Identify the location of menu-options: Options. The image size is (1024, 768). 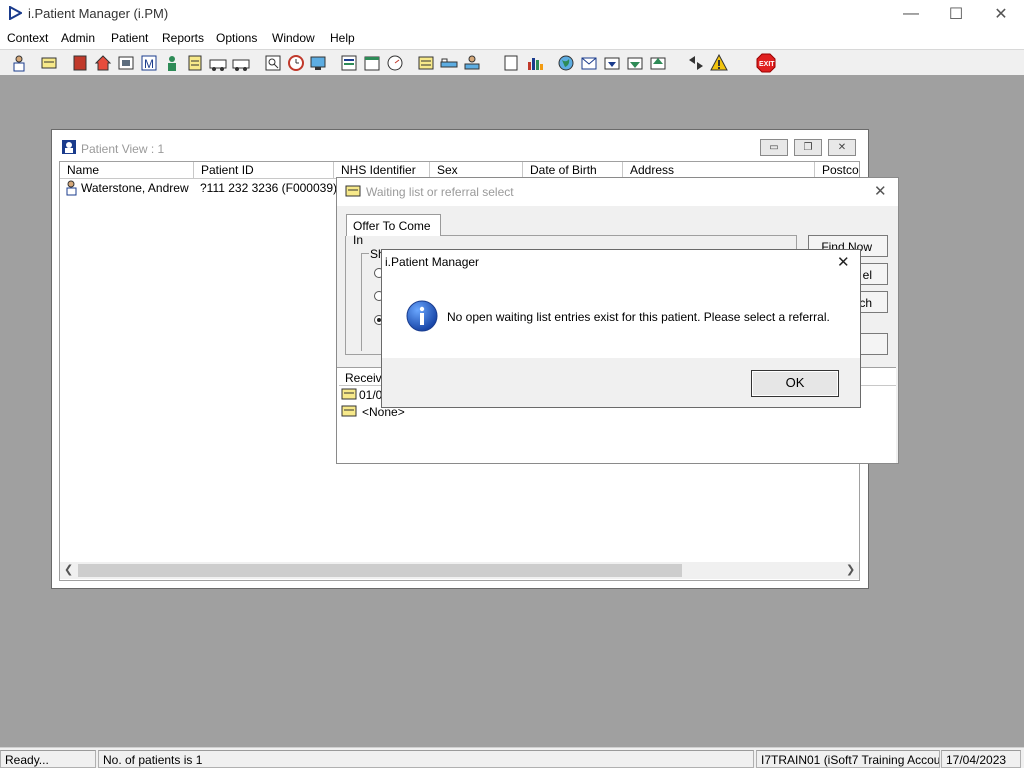
(236, 38).